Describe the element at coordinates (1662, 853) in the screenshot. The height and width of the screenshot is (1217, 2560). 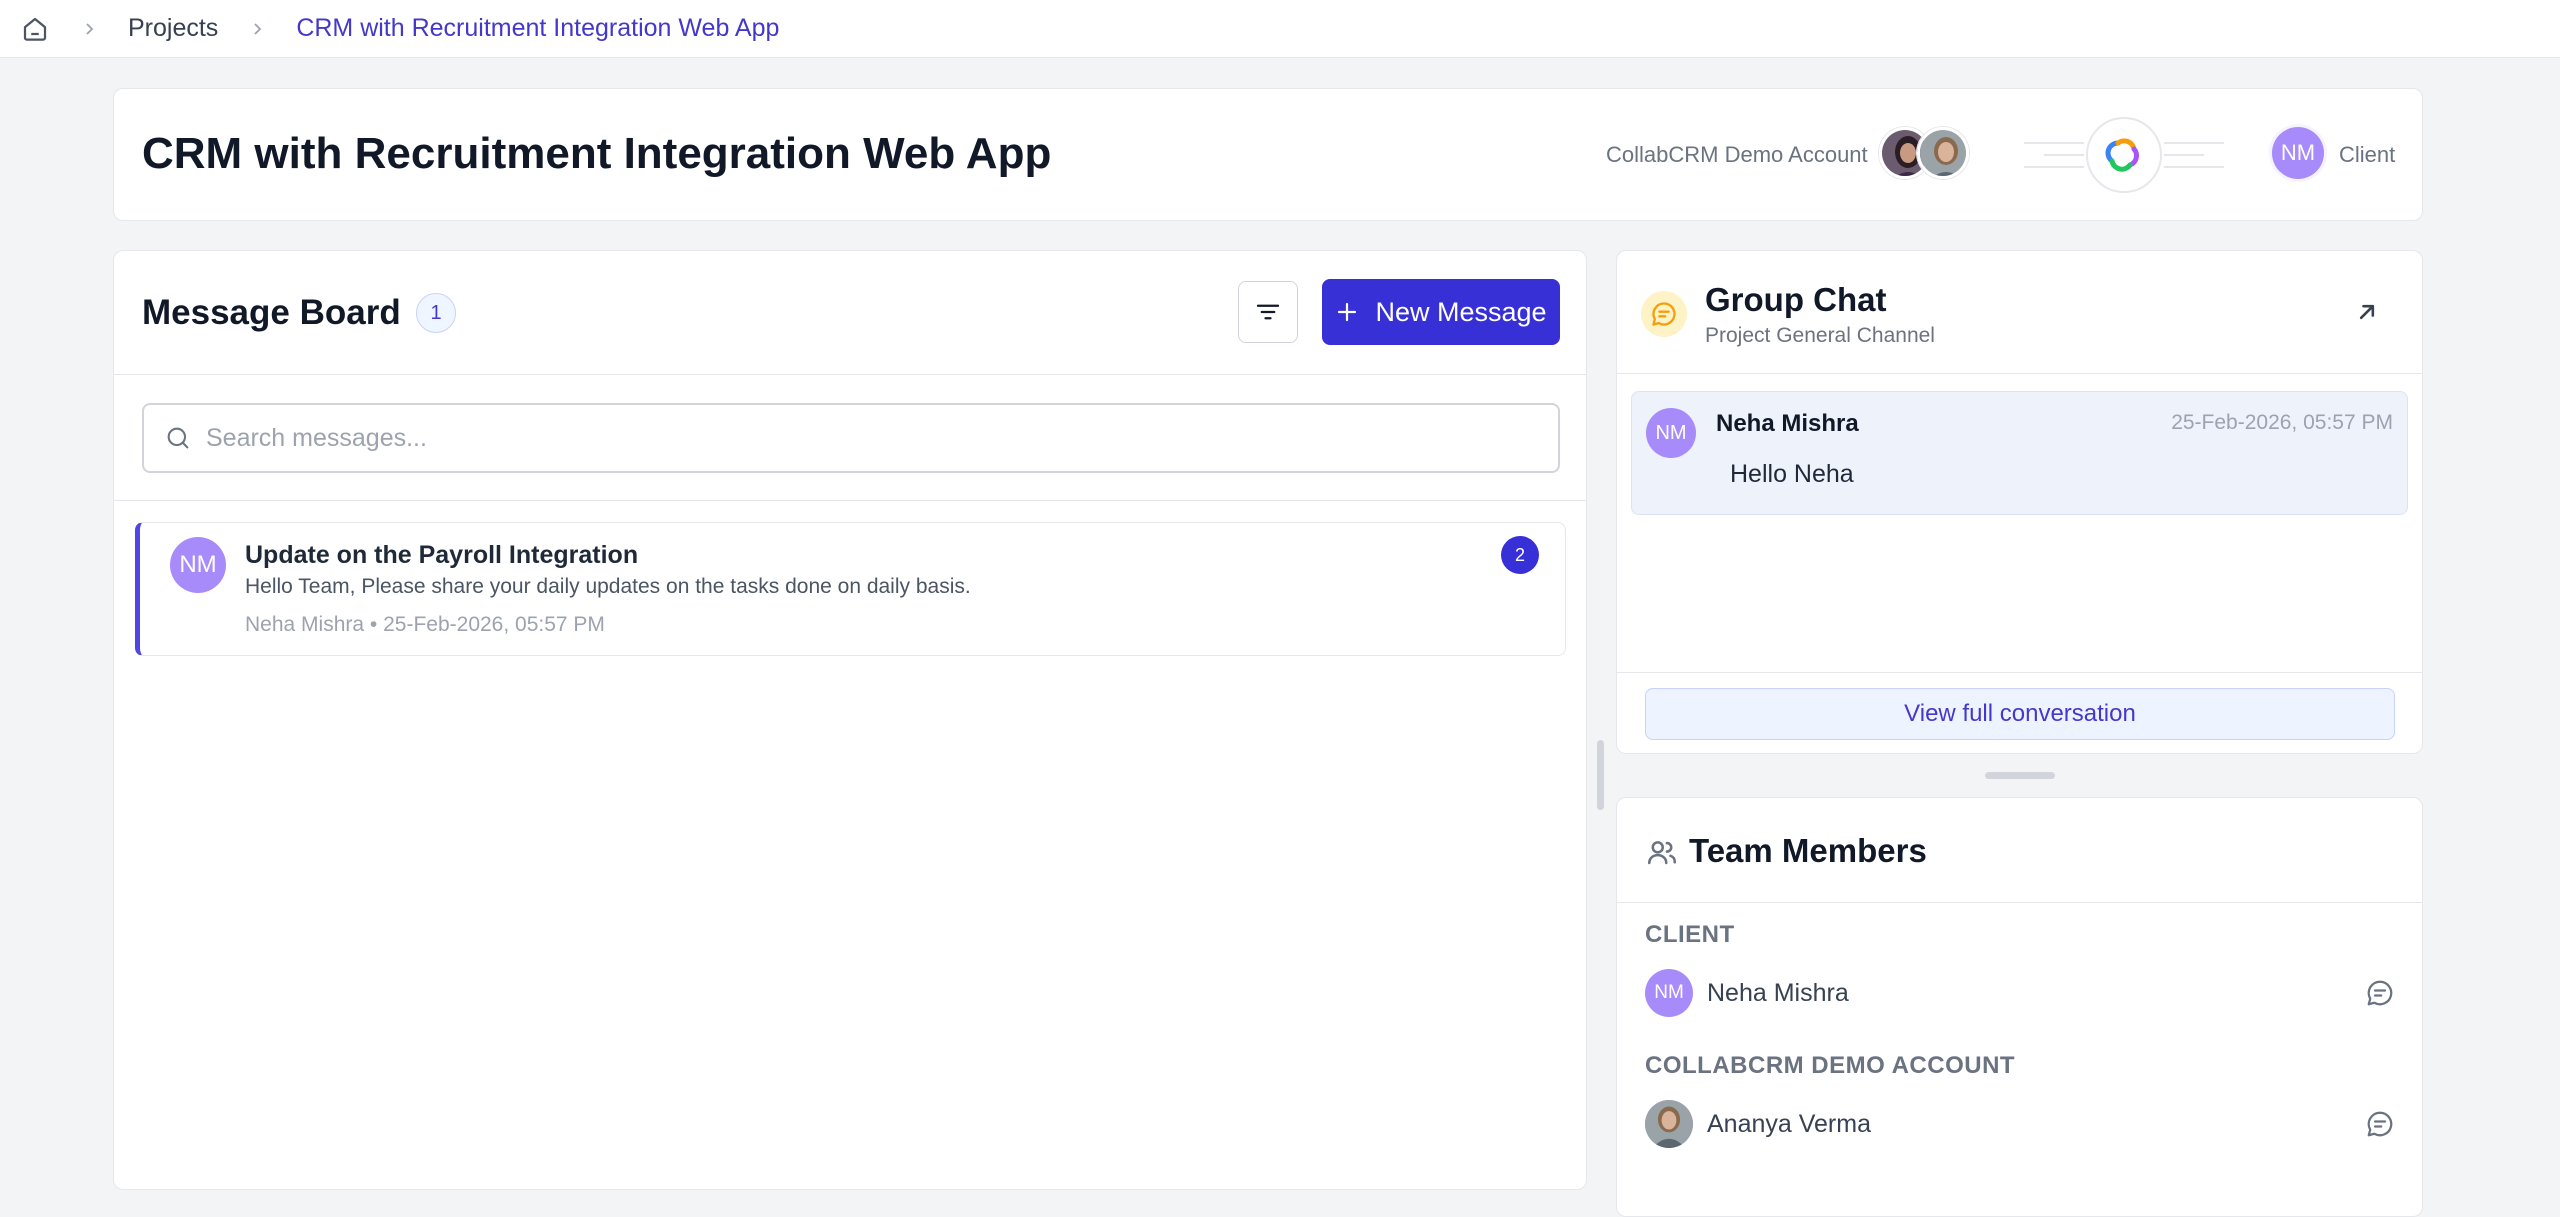
I see `users-icon` at that location.